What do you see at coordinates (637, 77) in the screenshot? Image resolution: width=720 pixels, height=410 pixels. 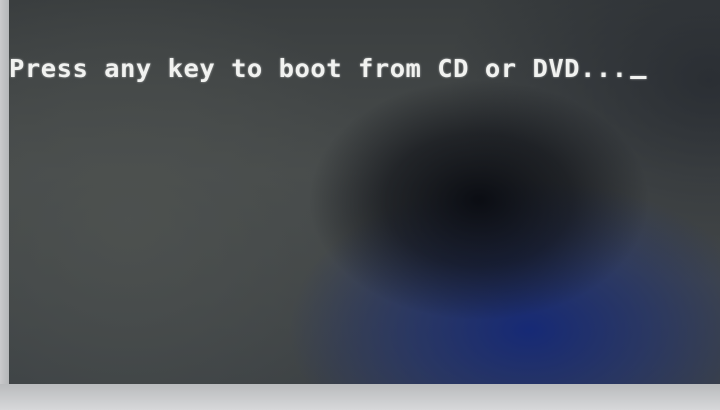 I see `text-cursor` at bounding box center [637, 77].